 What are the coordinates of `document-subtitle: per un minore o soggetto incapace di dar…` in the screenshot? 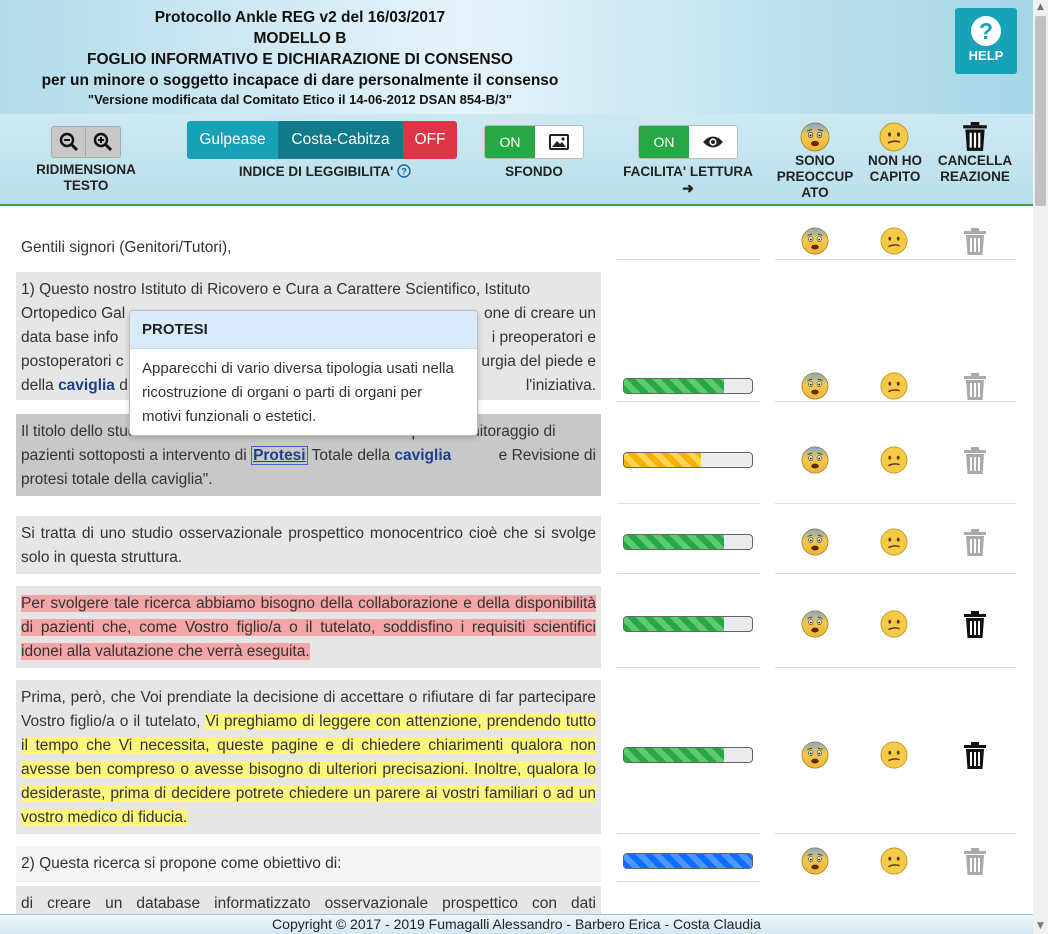 It's located at (300, 80).